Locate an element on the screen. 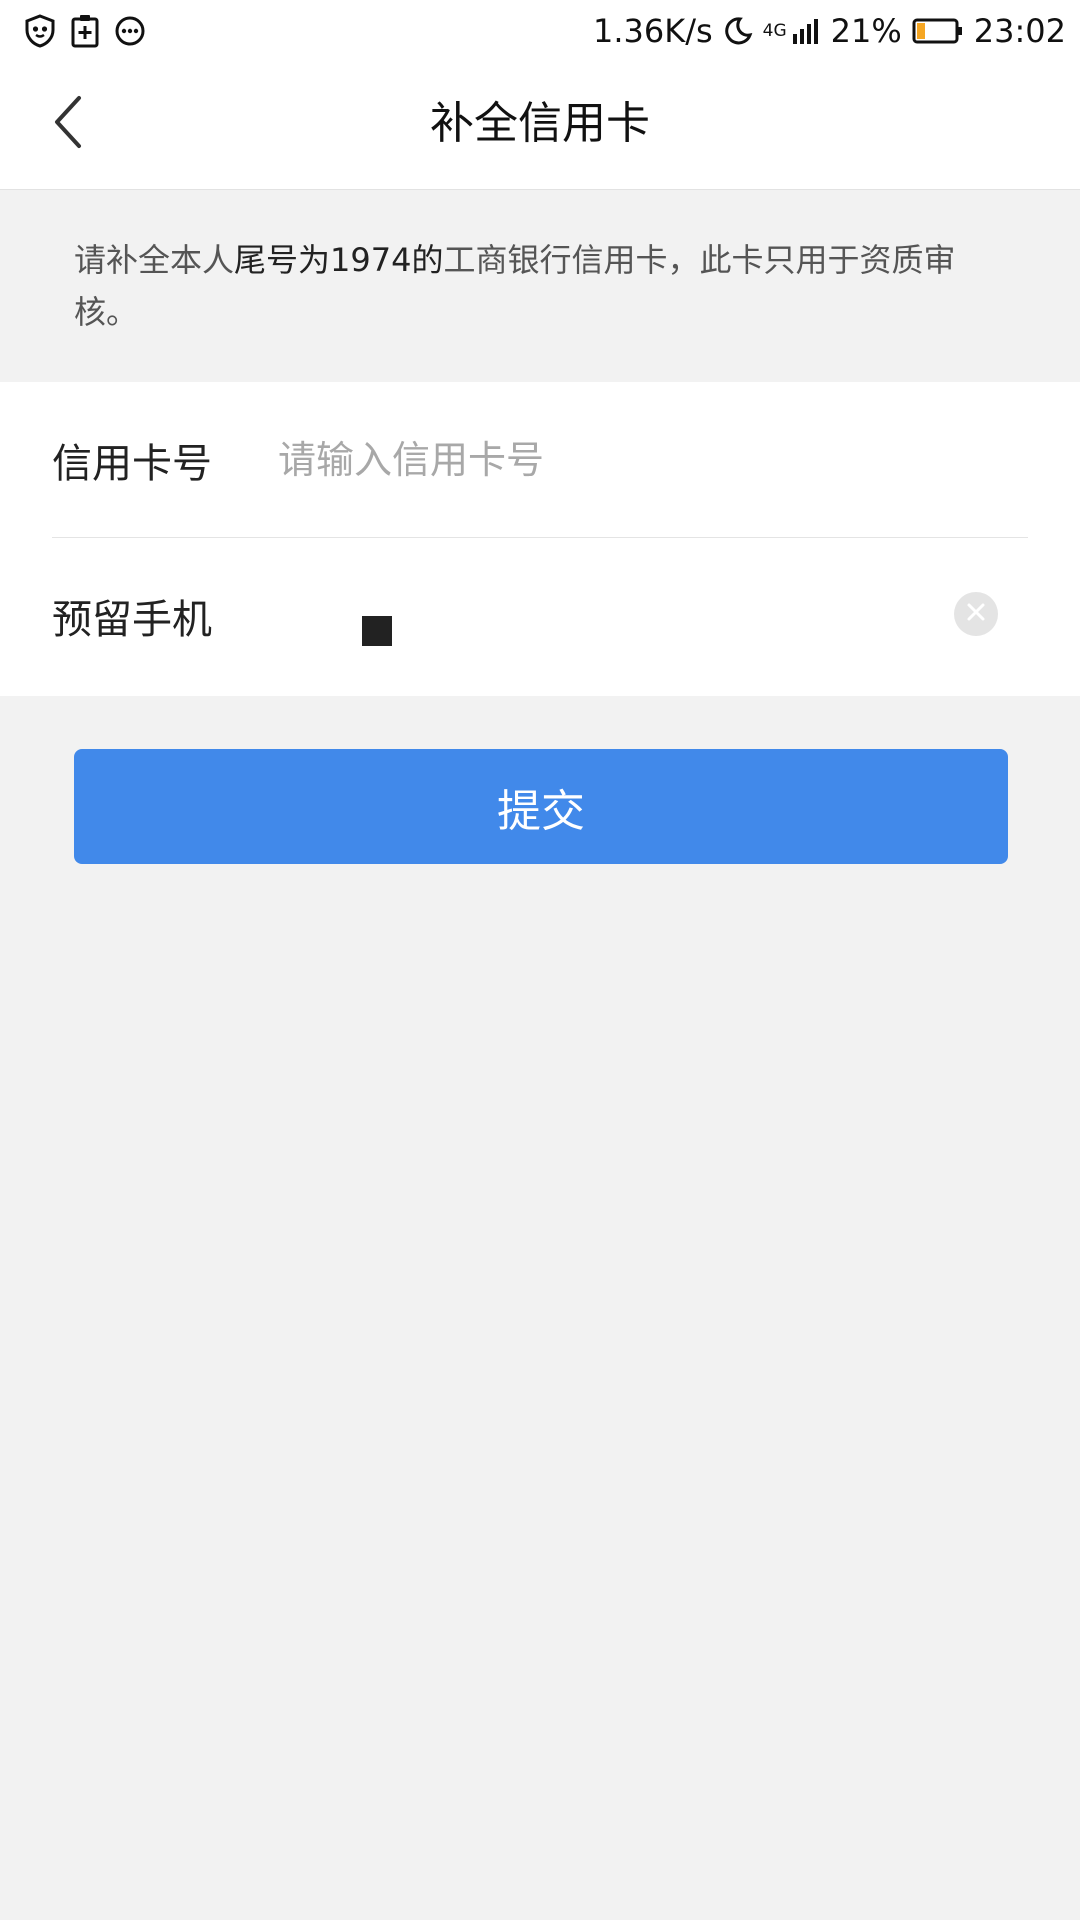 This screenshot has width=1080, height=1920. signal-icon is located at coordinates (806, 31).